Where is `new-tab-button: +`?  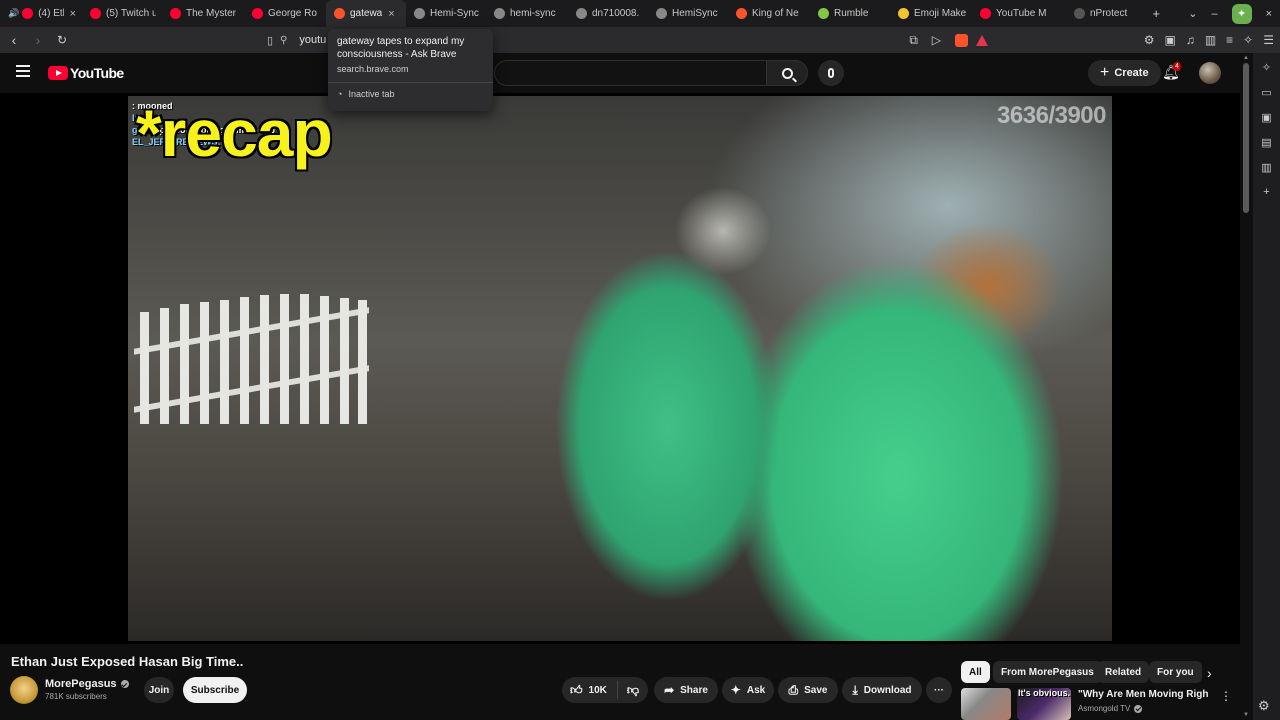
new-tab-button: + is located at coordinates (1156, 13).